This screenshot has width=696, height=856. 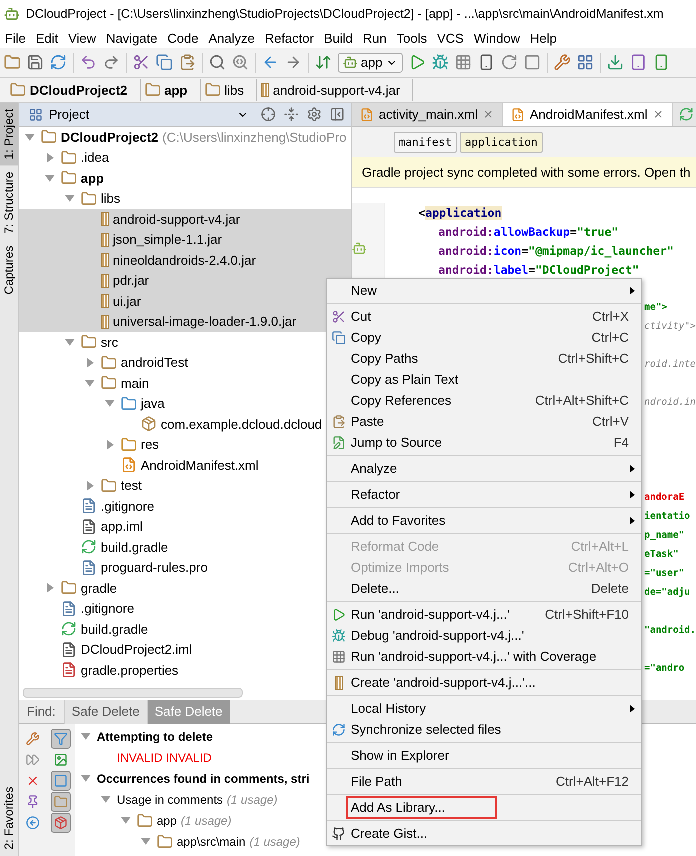 What do you see at coordinates (61, 822) in the screenshot?
I see `module-button` at bounding box center [61, 822].